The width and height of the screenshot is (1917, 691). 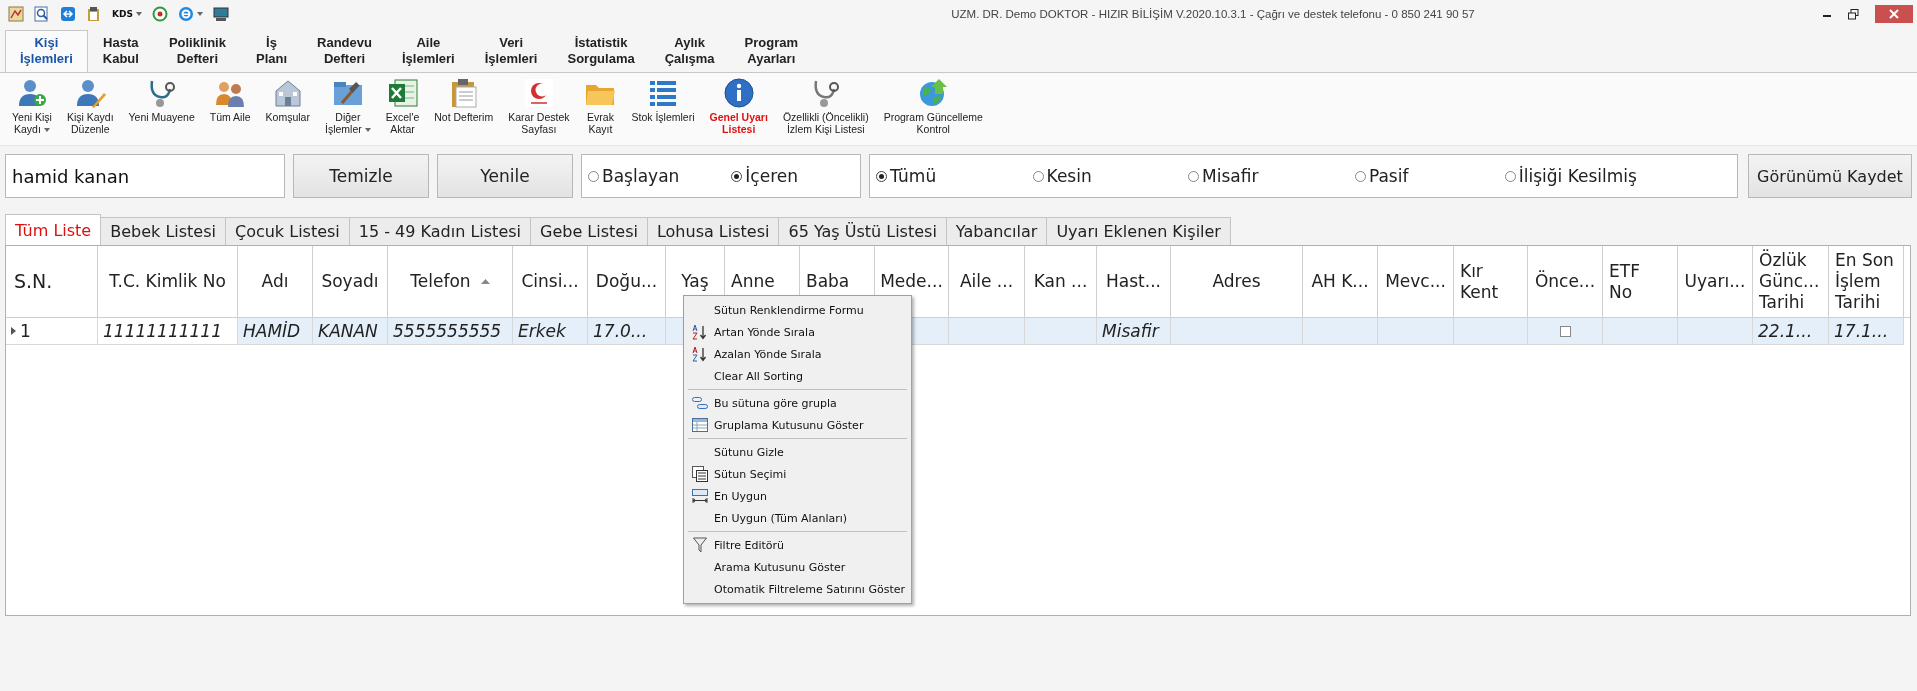 What do you see at coordinates (271, 51) in the screenshot?
I see `ribbon-tab: İş Planı` at bounding box center [271, 51].